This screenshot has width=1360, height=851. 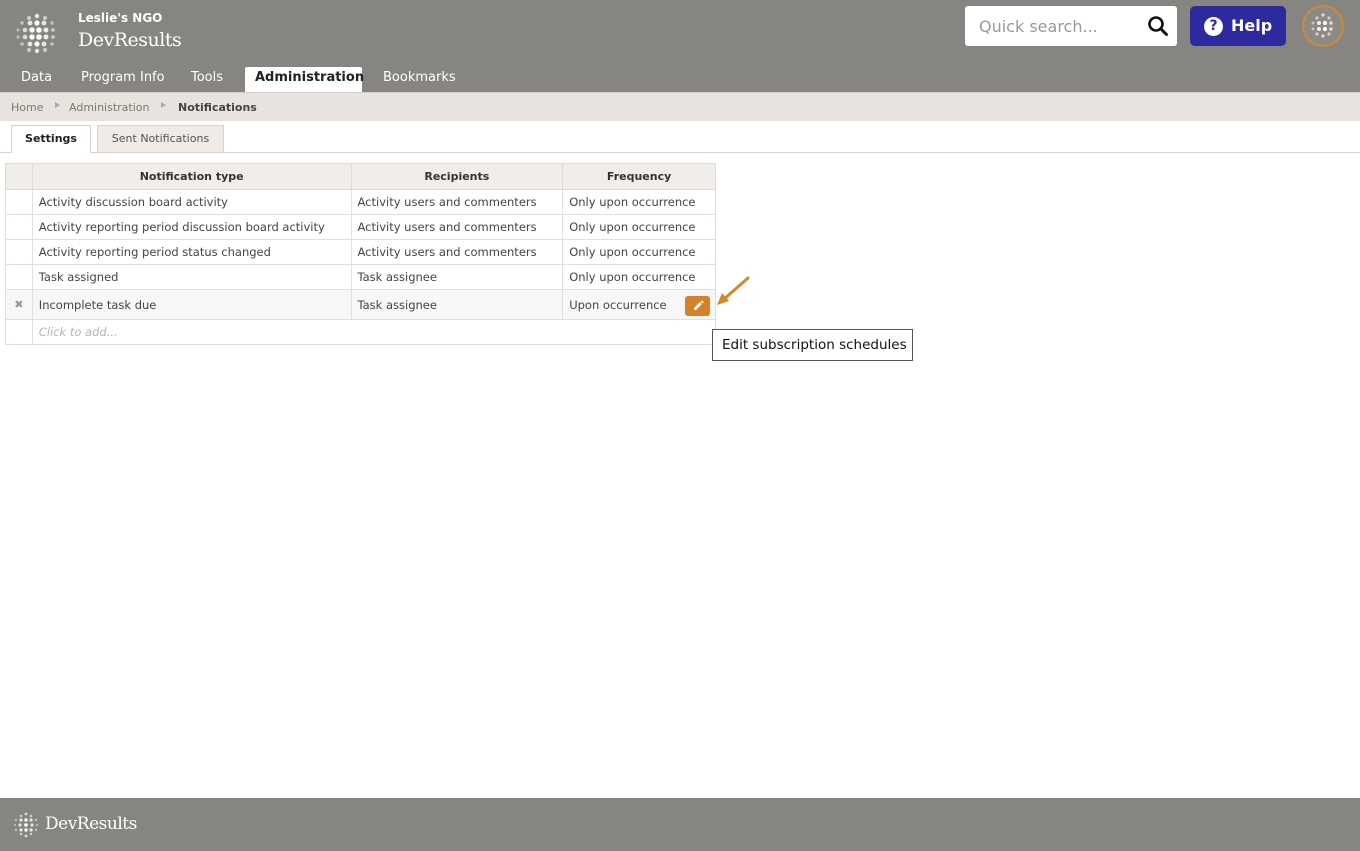 I want to click on breadcrumb-home: Home, so click(x=27, y=107).